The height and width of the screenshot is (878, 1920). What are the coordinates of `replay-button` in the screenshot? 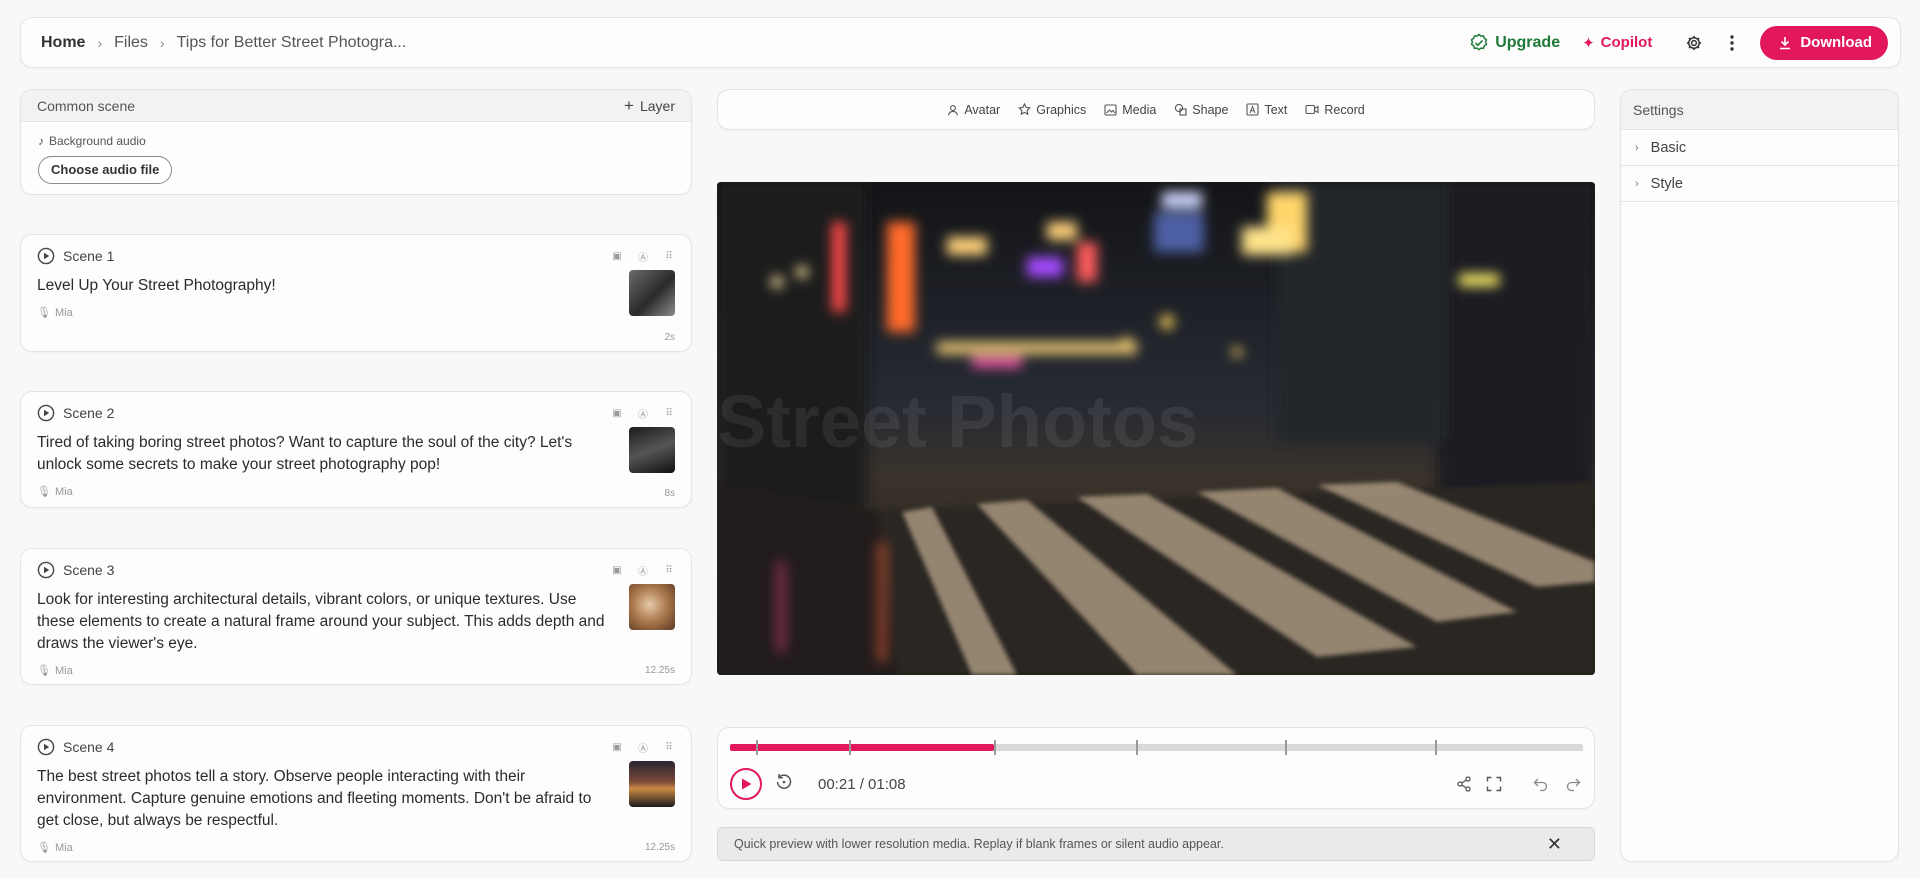 It's located at (784, 784).